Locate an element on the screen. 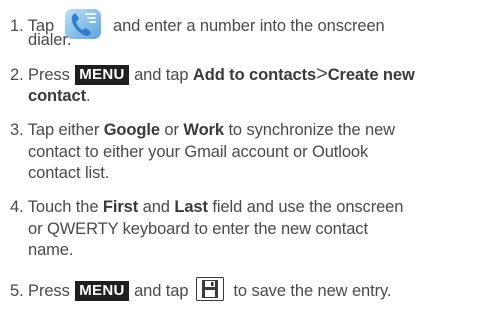 Image resolution: width=487 pixels, height=314 pixels. step-text: dialer. is located at coordinates (50, 40).